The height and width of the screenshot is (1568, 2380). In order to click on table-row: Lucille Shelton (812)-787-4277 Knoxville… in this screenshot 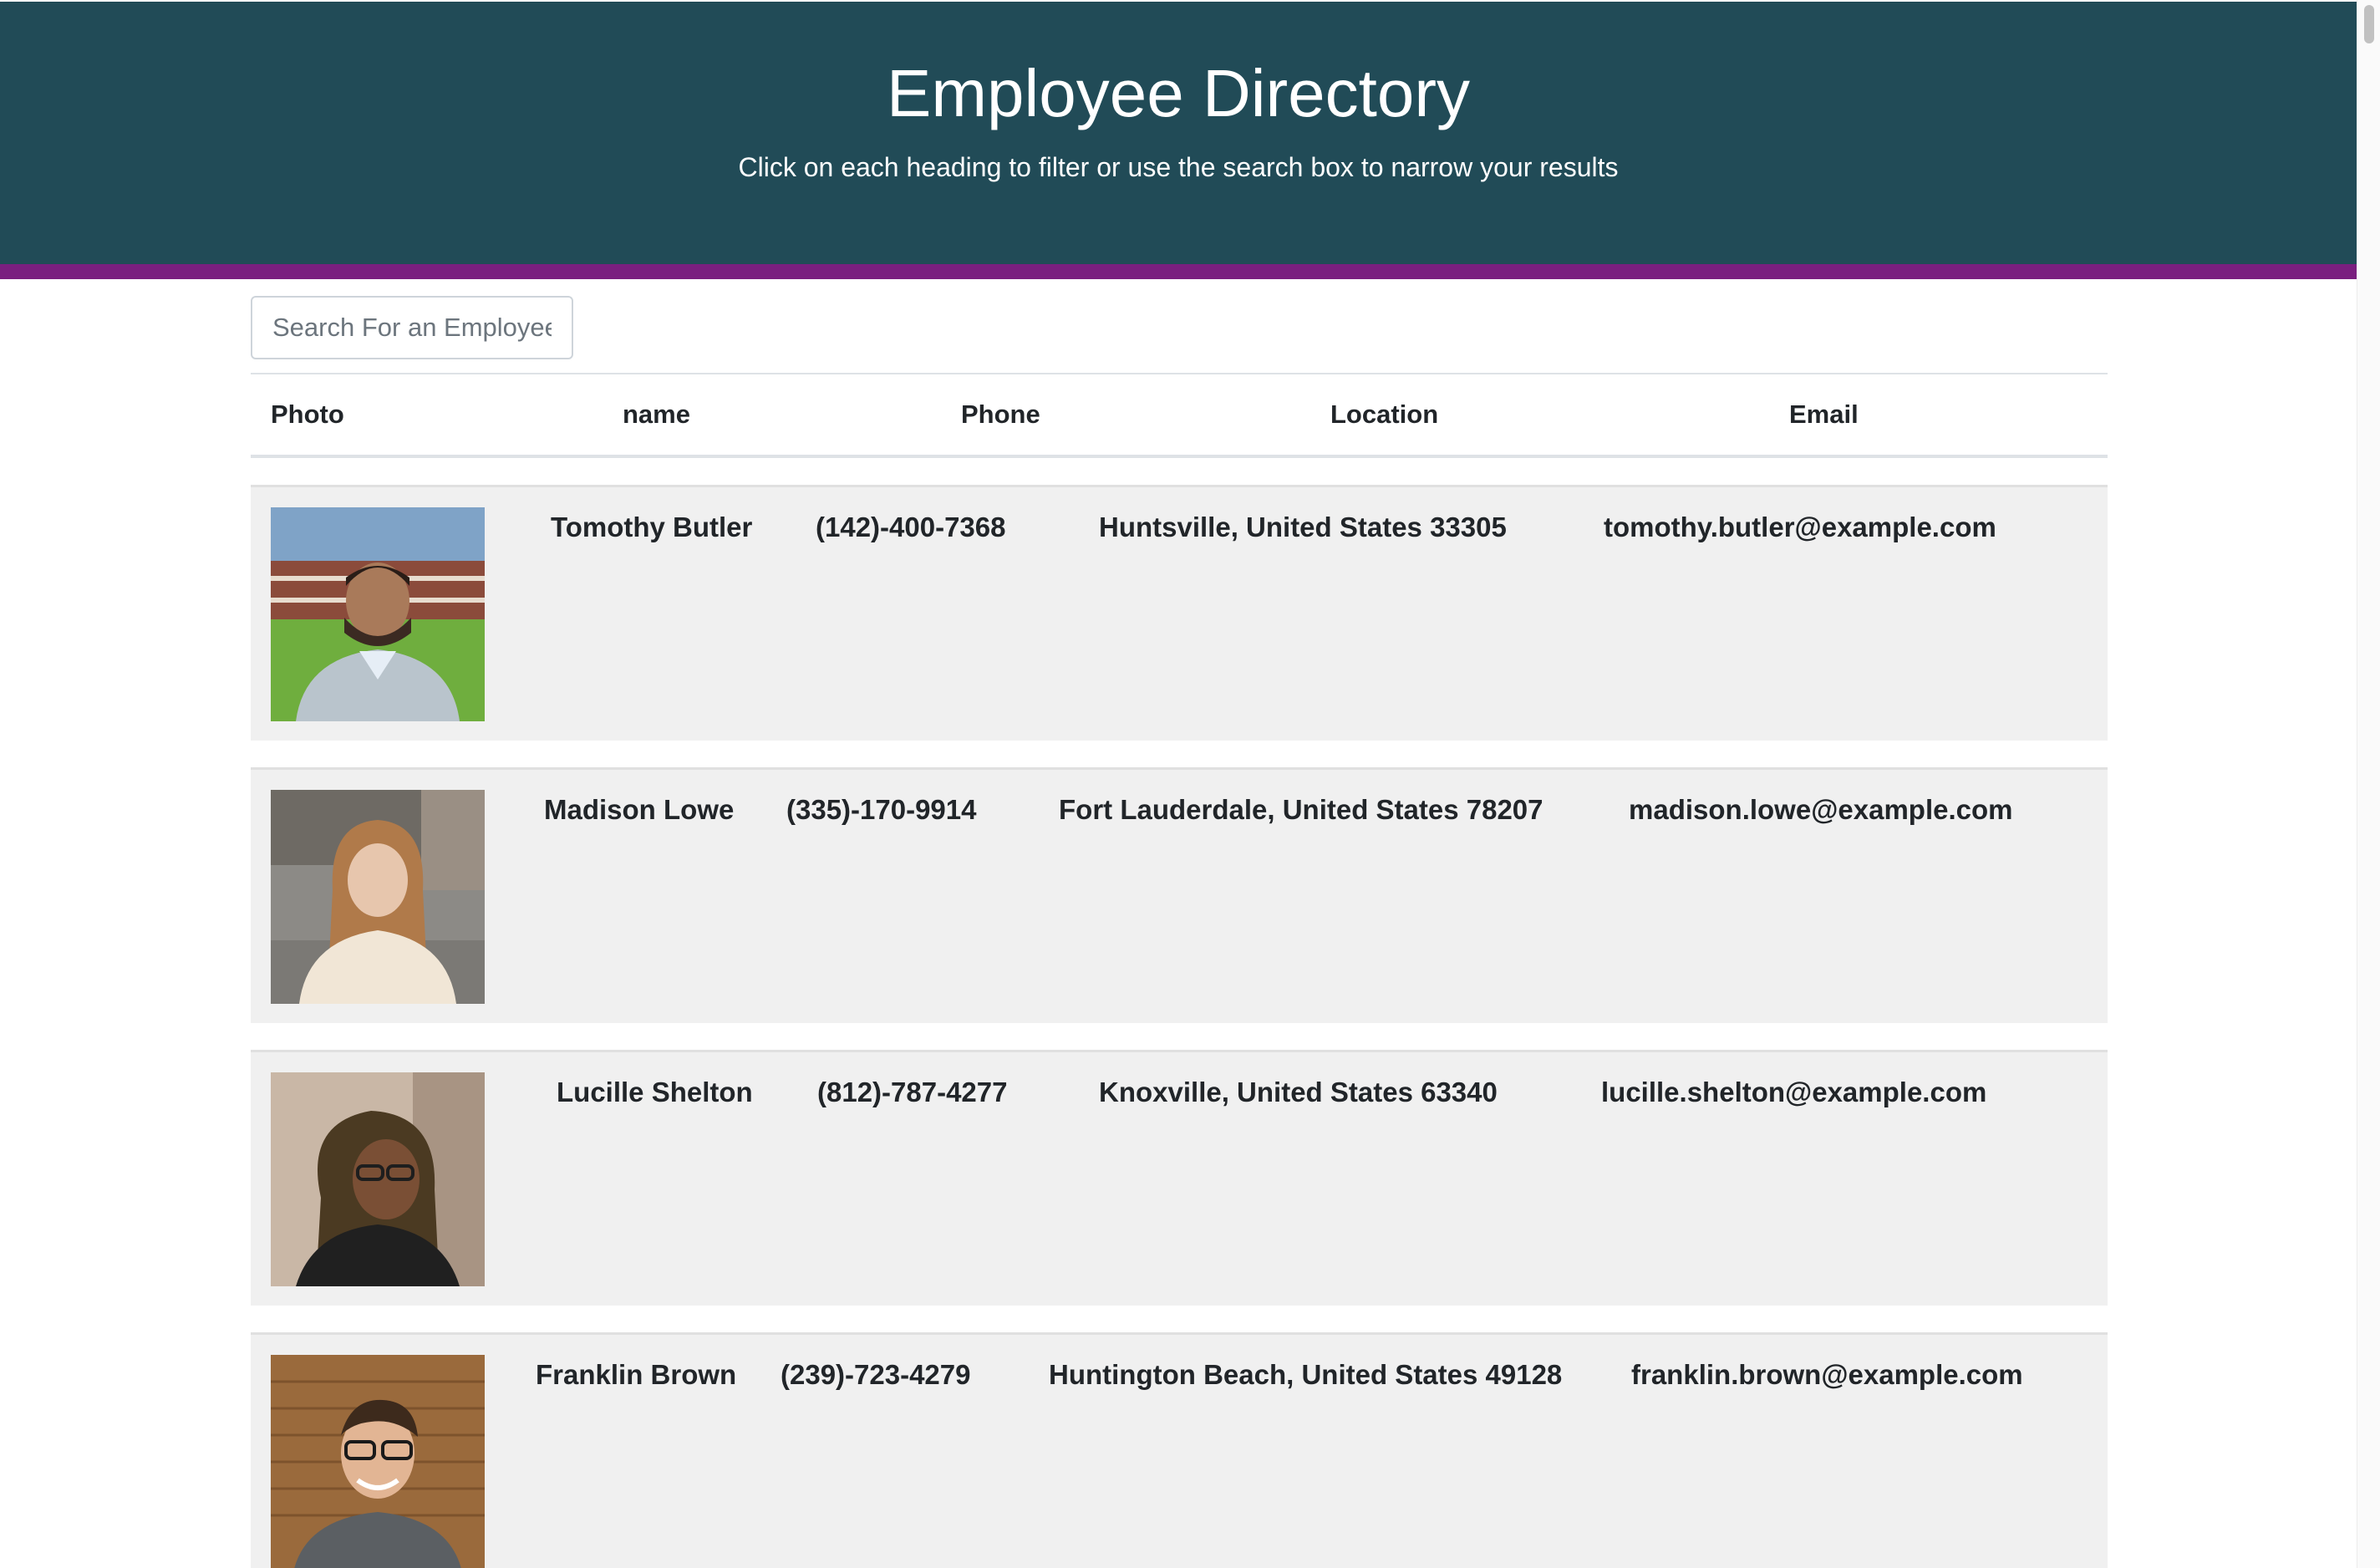, I will do `click(1179, 1178)`.